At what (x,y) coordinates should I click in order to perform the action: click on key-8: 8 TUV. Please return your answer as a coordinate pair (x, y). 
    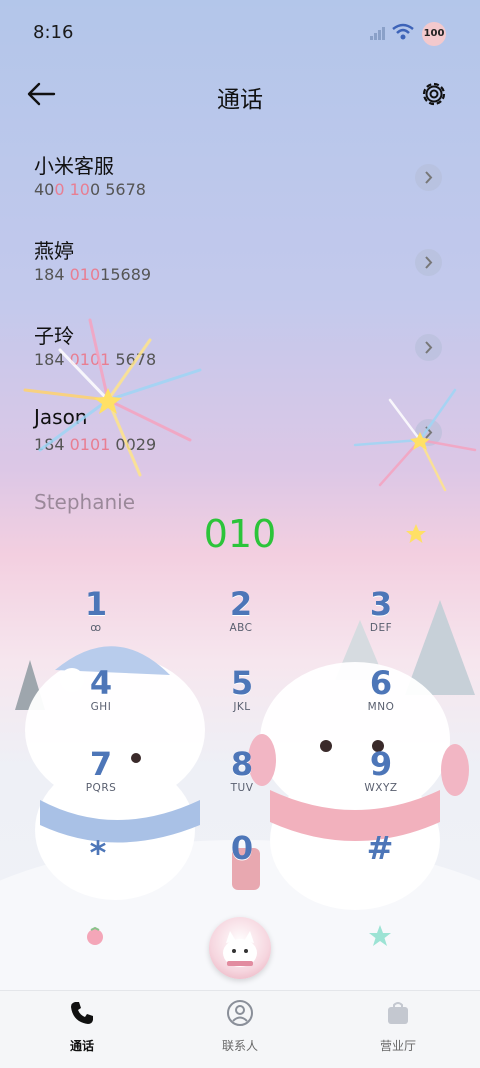
    Looking at the image, I should click on (242, 781).